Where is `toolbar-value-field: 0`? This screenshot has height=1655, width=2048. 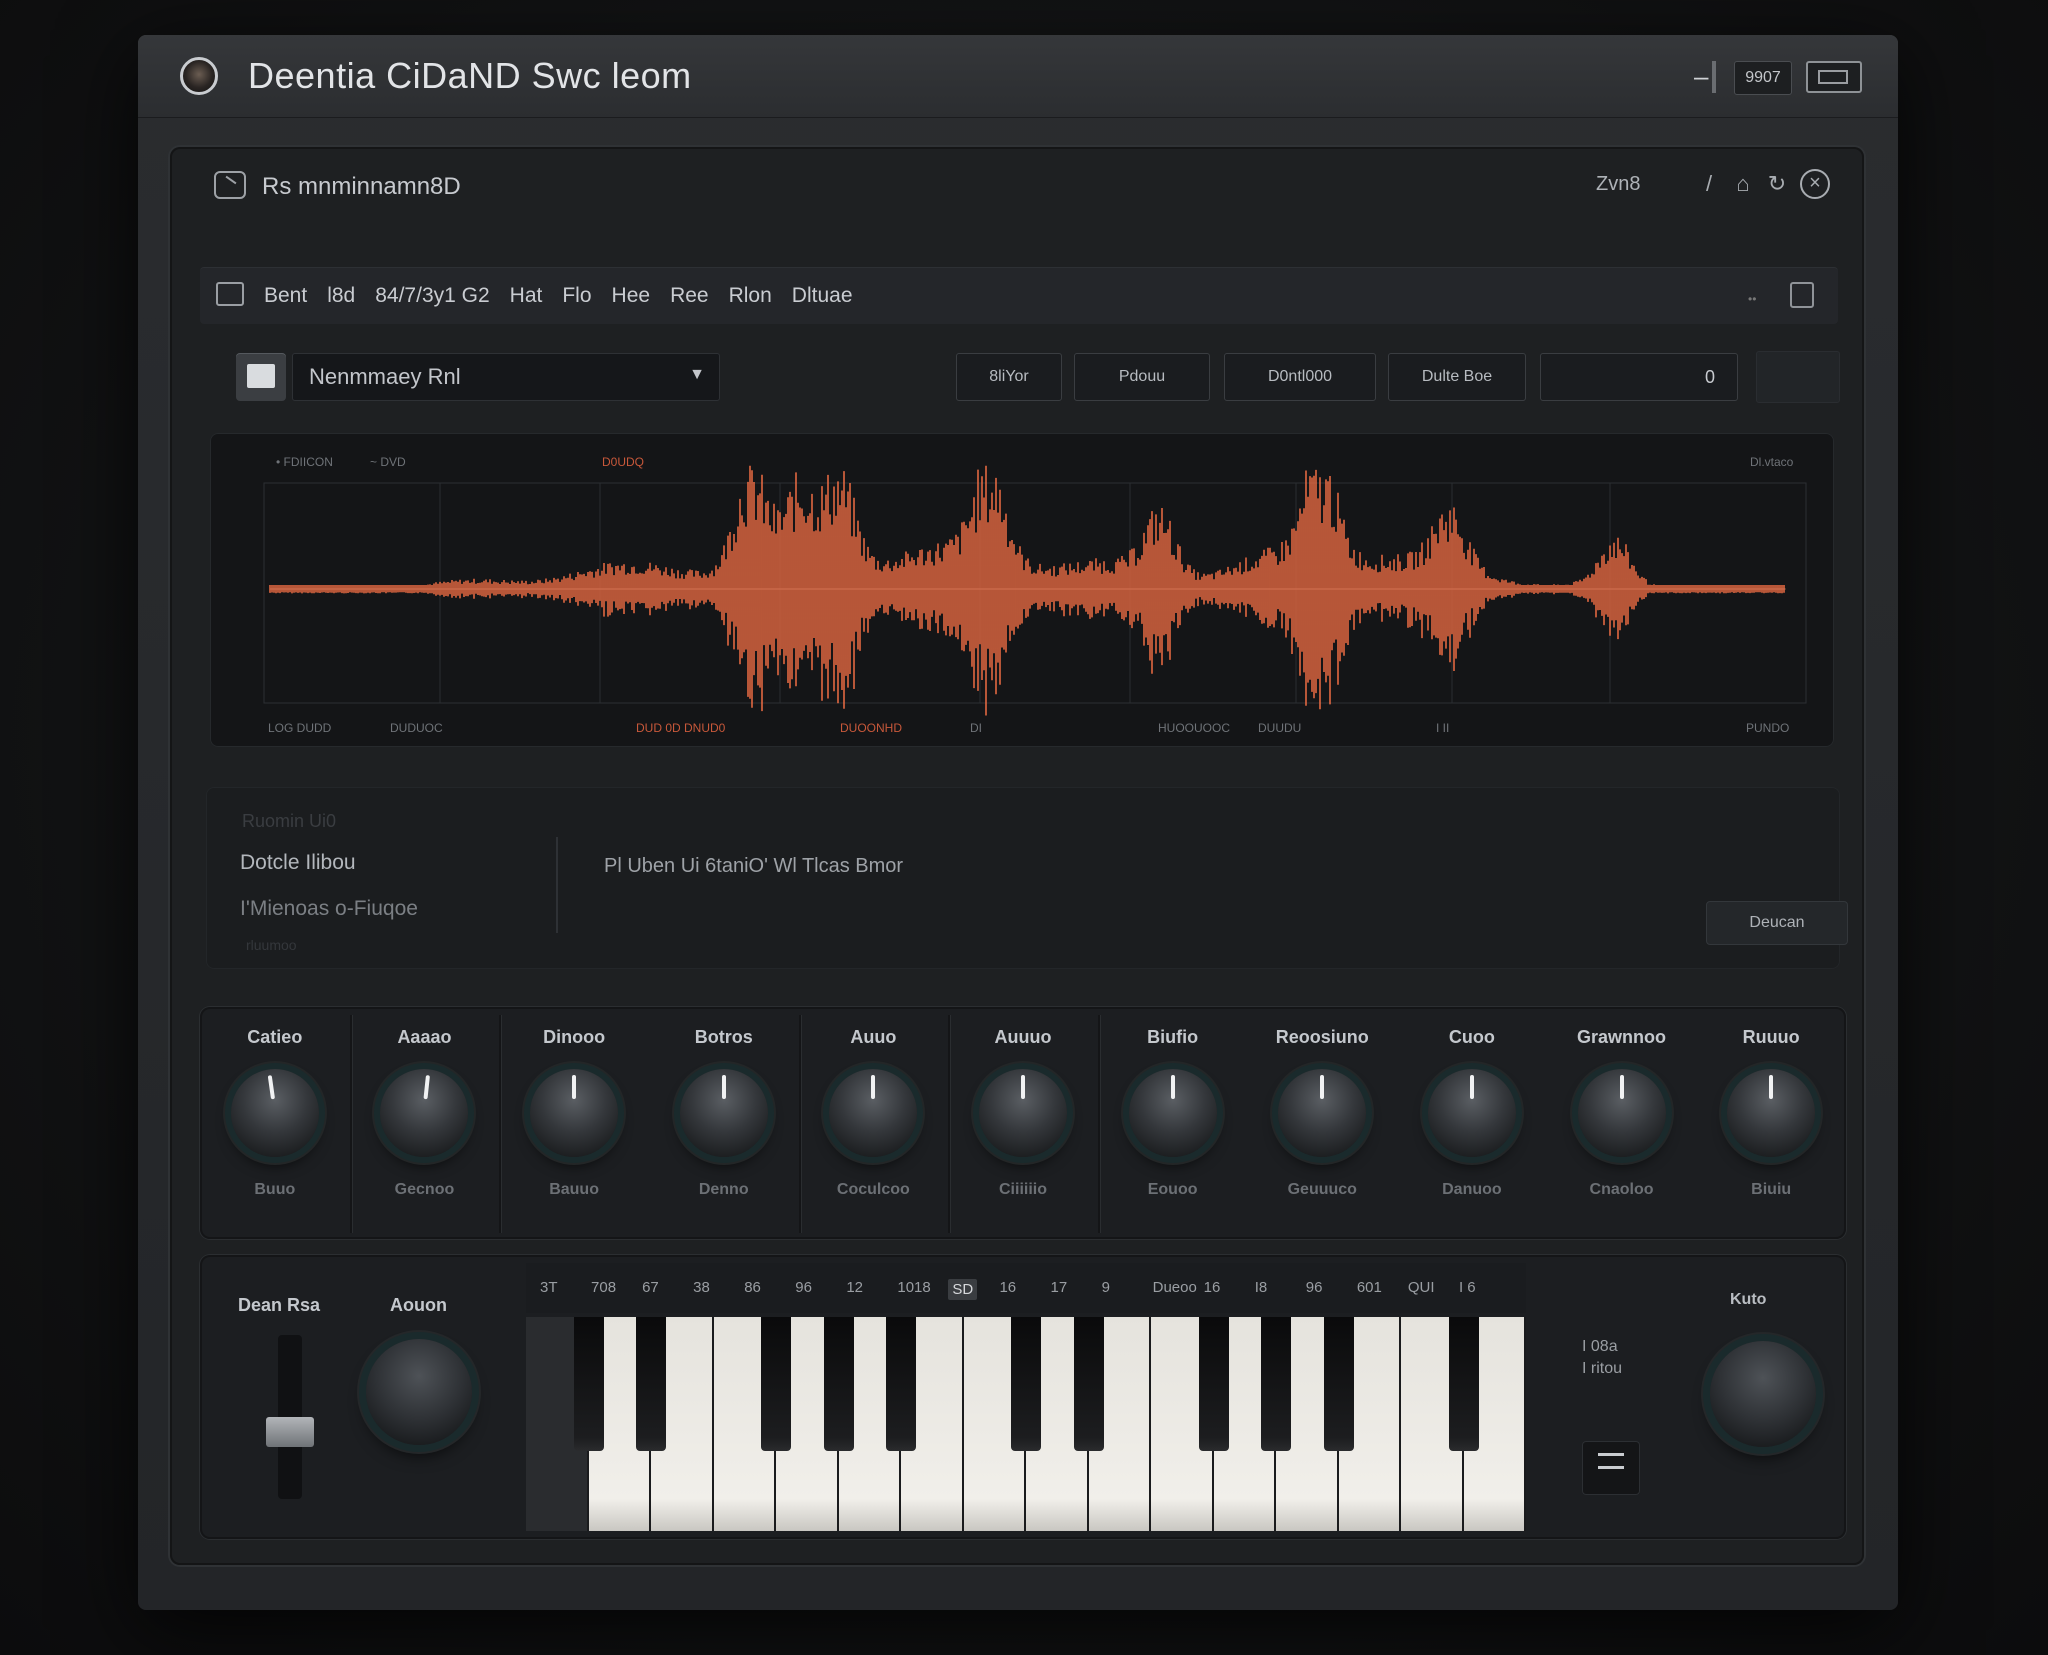
toolbar-value-field: 0 is located at coordinates (1639, 377).